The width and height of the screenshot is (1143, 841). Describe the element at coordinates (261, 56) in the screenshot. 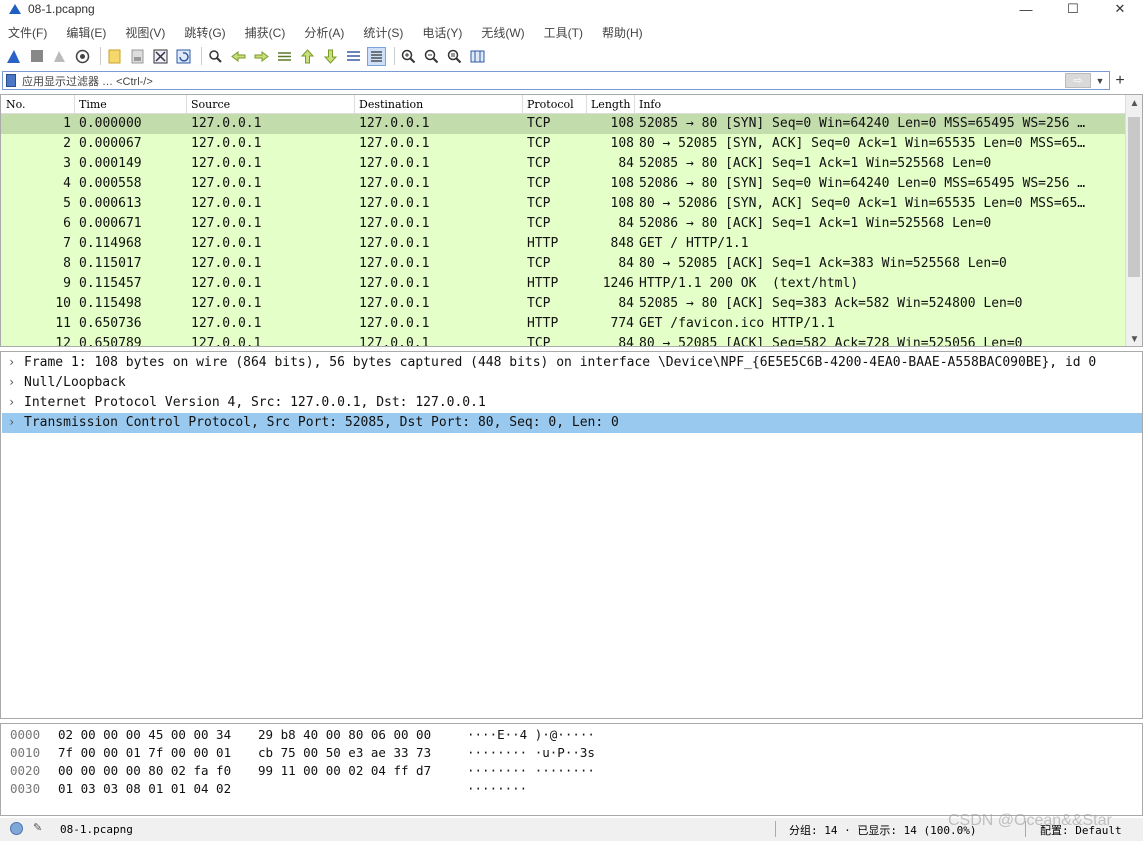

I see `forward-icon` at that location.